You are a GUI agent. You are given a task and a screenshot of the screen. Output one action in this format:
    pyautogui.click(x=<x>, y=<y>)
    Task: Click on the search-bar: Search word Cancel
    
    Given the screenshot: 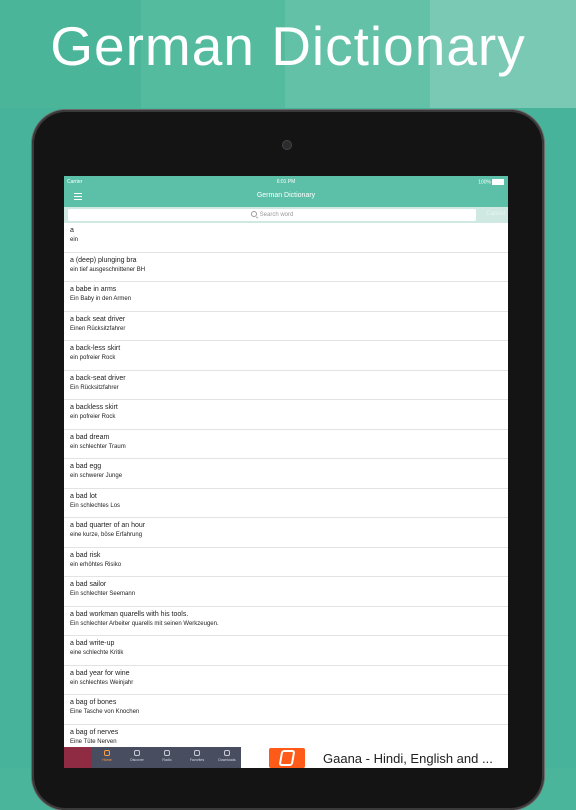 What is the action you would take?
    pyautogui.click(x=286, y=215)
    